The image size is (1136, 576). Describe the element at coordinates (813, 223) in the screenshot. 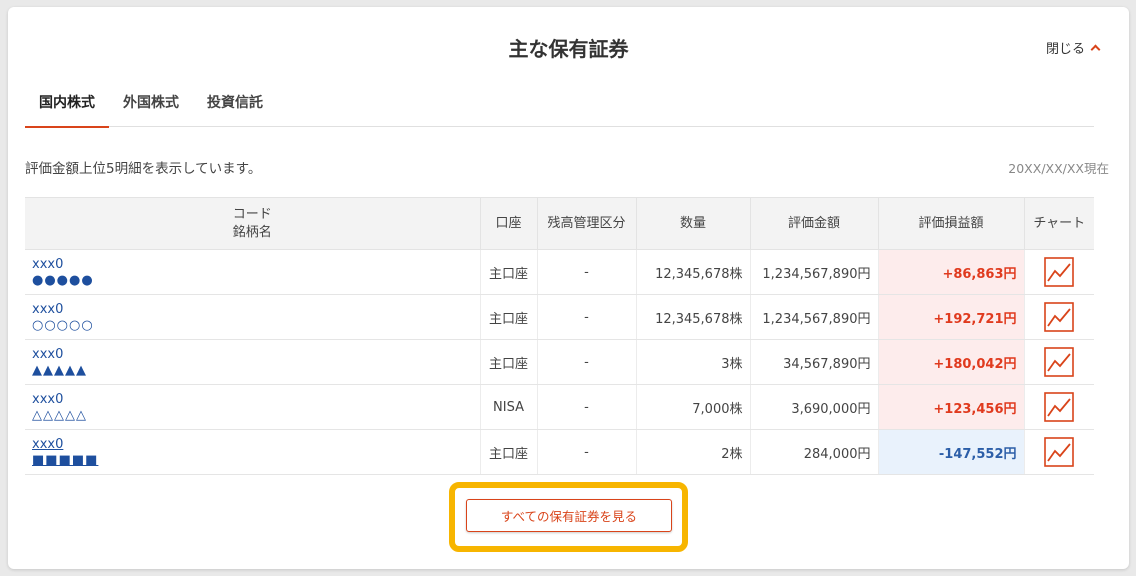

I see `header-value: 評価金額` at that location.